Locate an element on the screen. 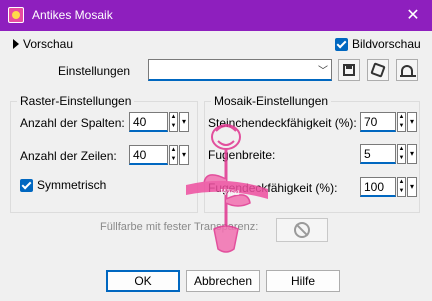 Image resolution: width=432 pixels, height=301 pixels. ok-button: OK is located at coordinates (143, 281).